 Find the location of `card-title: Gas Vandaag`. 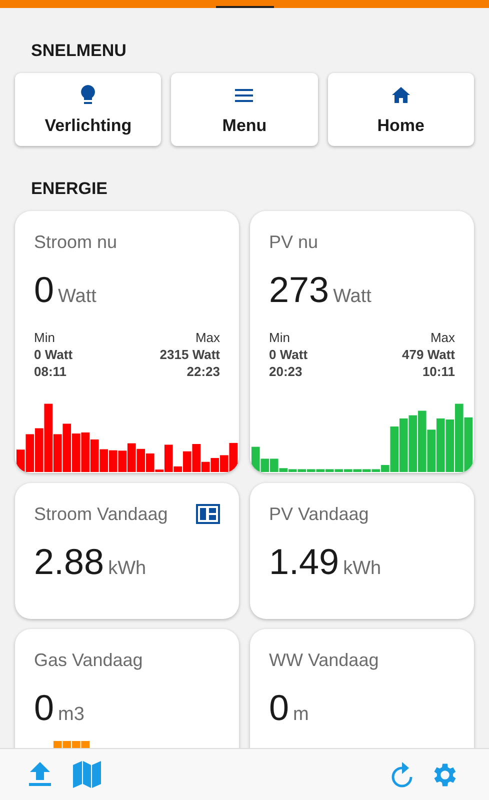

card-title: Gas Vandaag is located at coordinates (88, 660).